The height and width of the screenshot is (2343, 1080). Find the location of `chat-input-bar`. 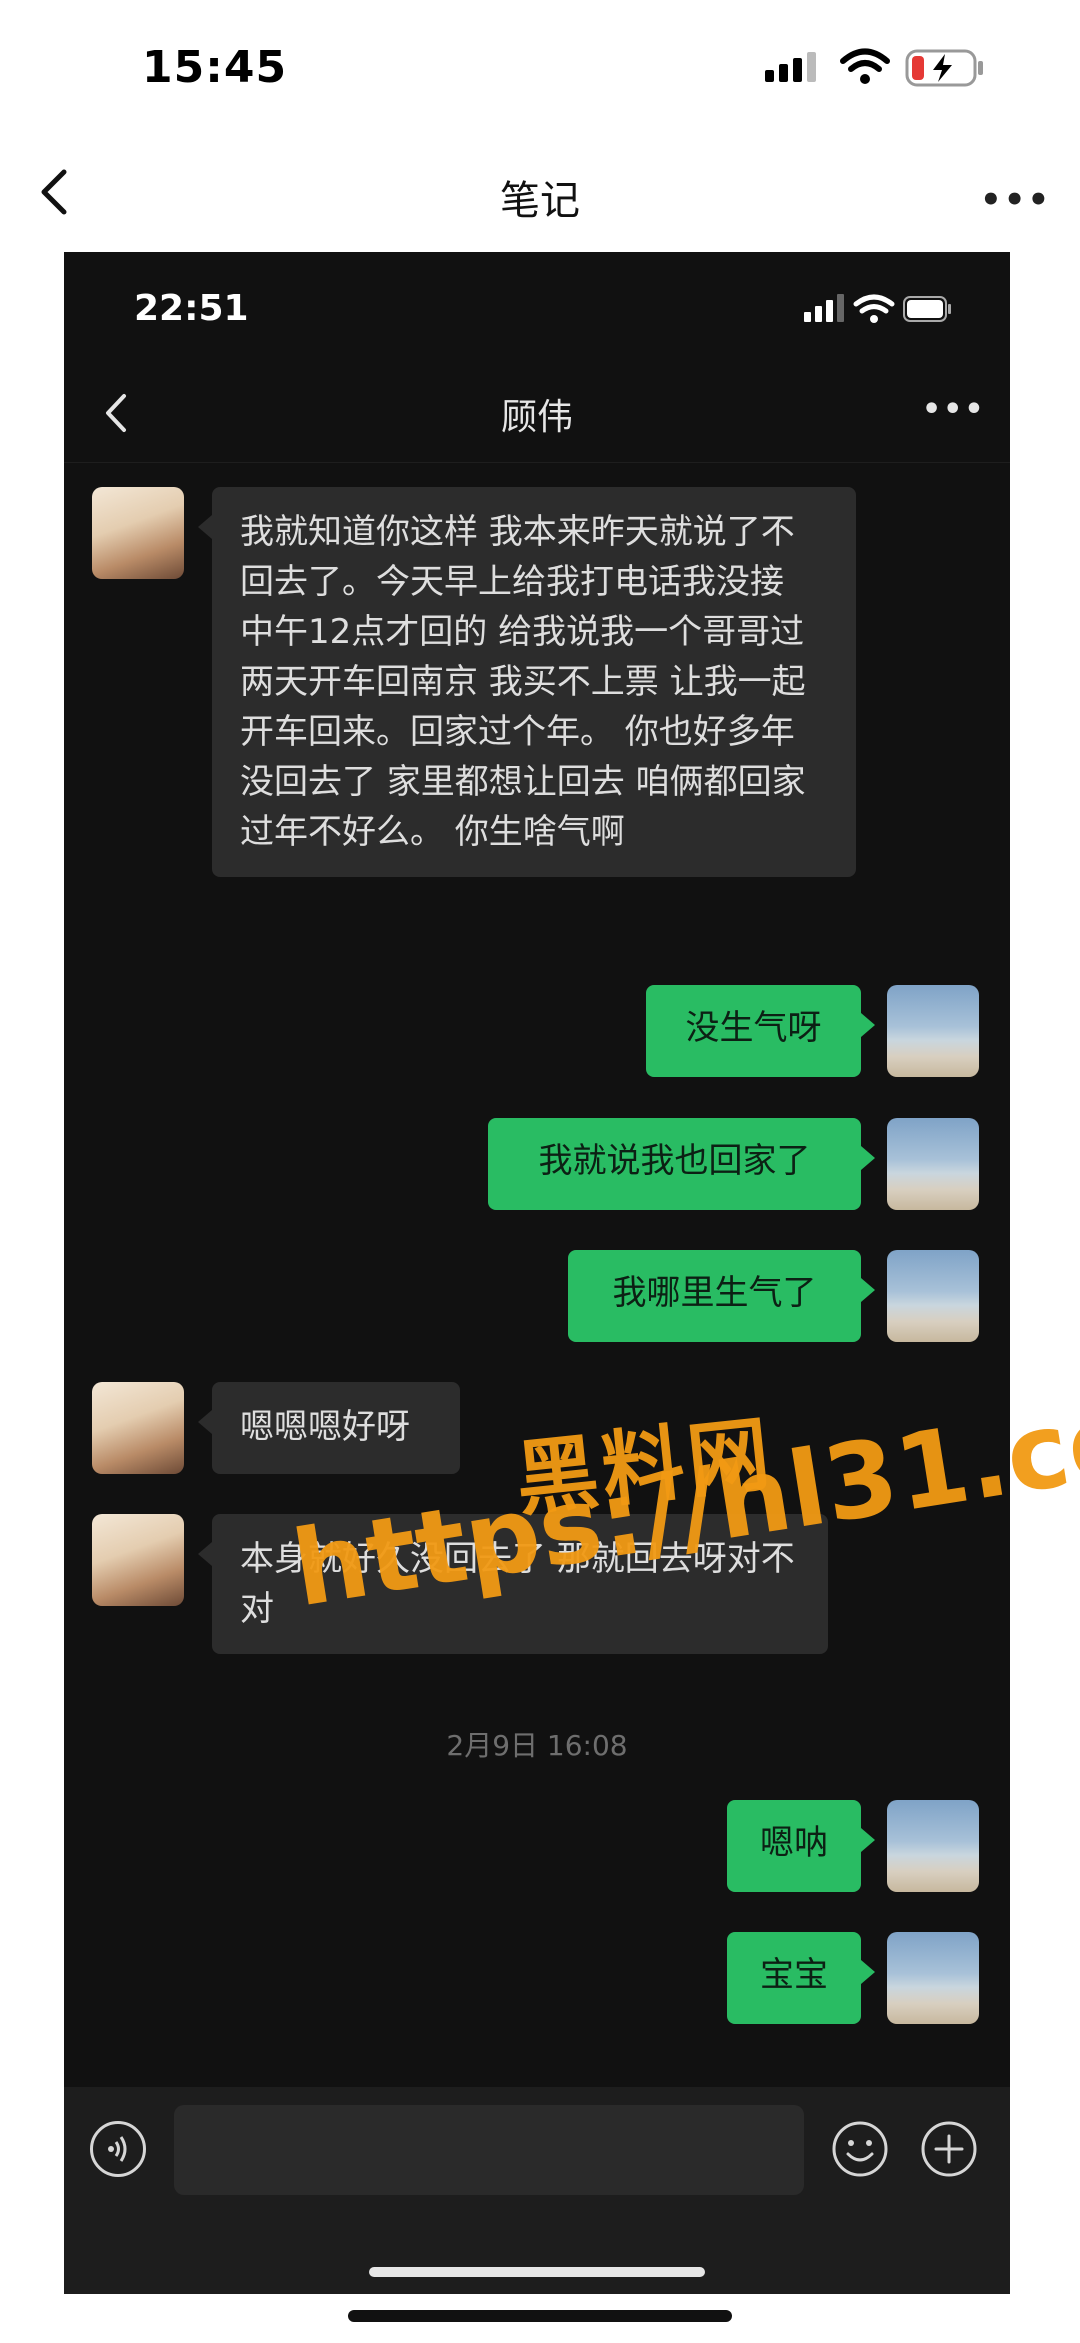

chat-input-bar is located at coordinates (537, 2190).